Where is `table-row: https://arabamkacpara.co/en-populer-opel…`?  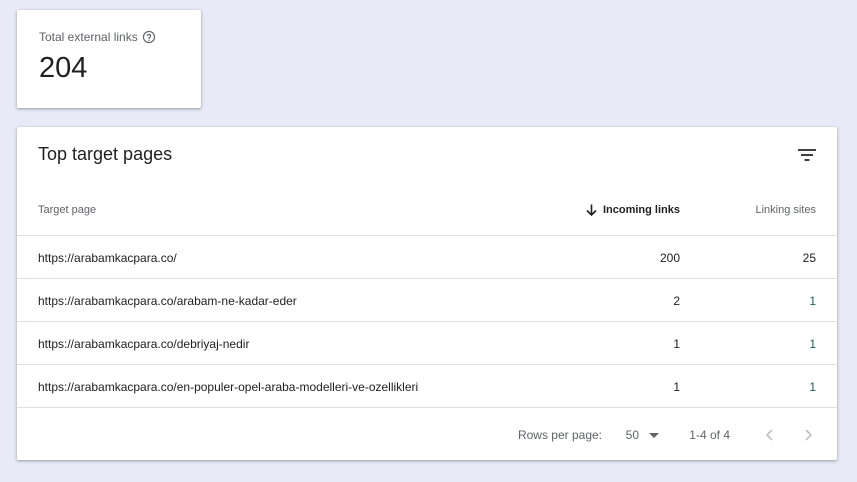
table-row: https://arabamkacpara.co/en-populer-opel… is located at coordinates (427, 386).